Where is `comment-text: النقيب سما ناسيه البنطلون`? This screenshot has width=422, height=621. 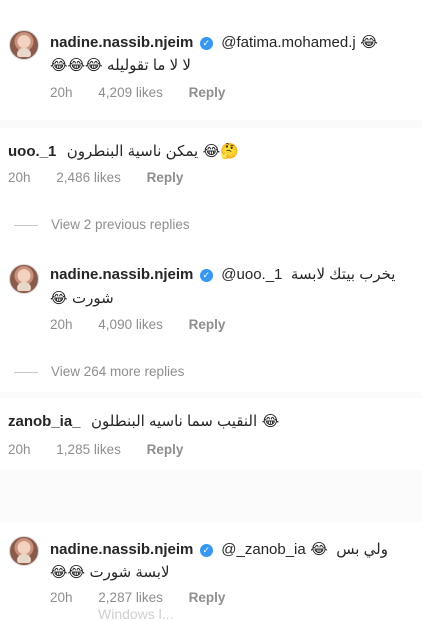
comment-text: النقيب سما ناسيه البنطلون is located at coordinates (174, 421).